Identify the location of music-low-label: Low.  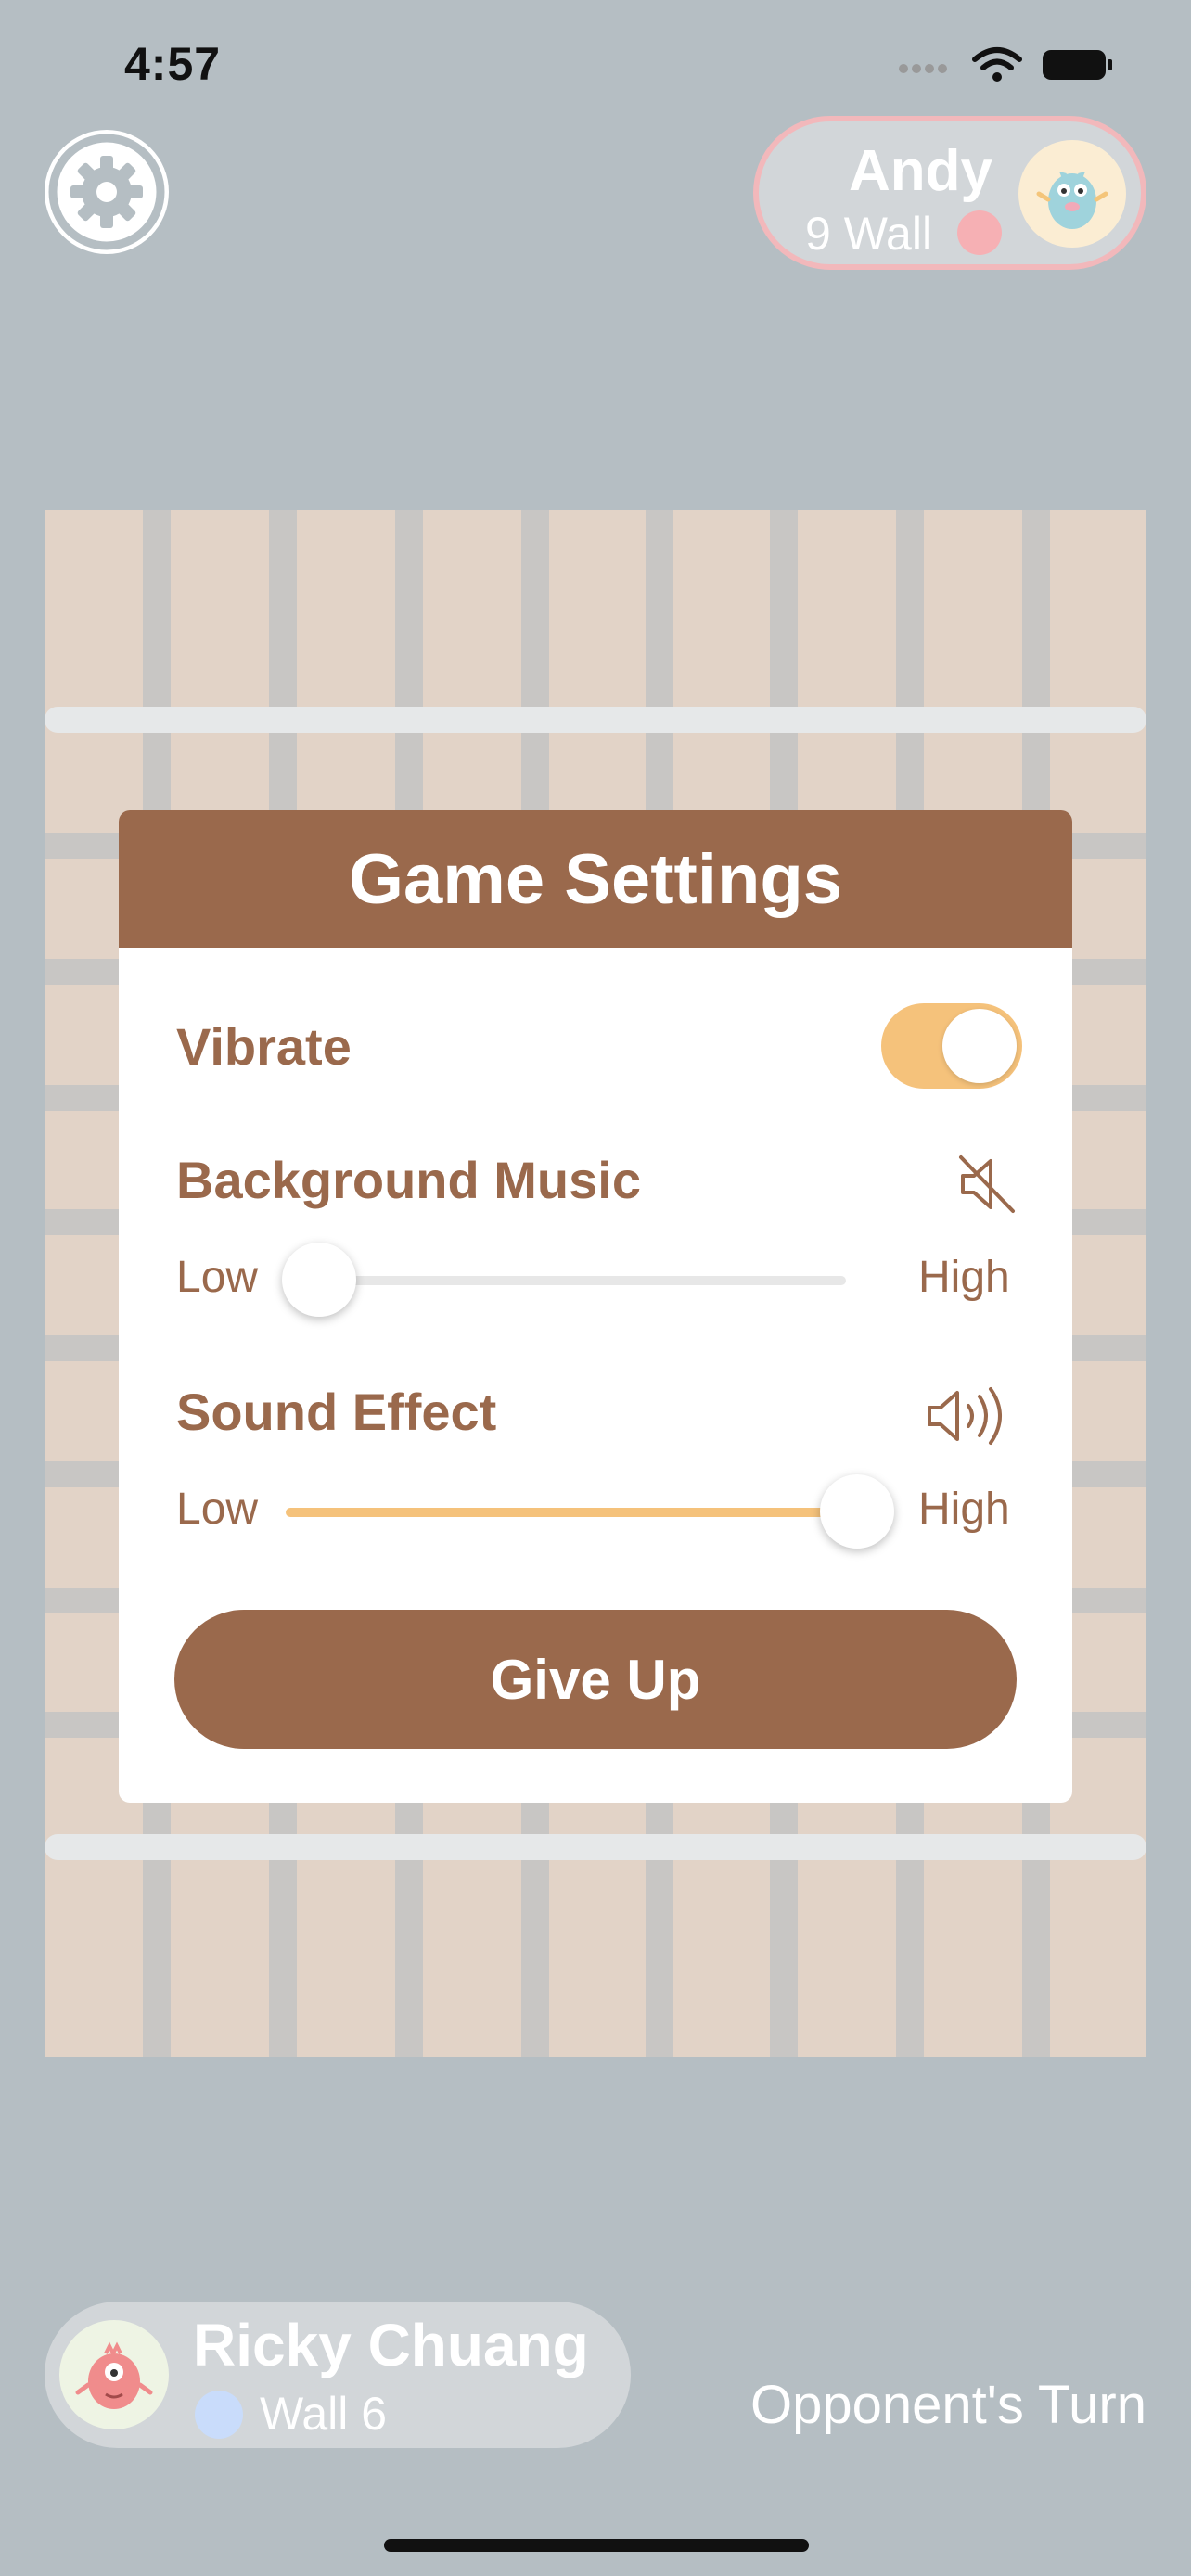
(217, 1277).